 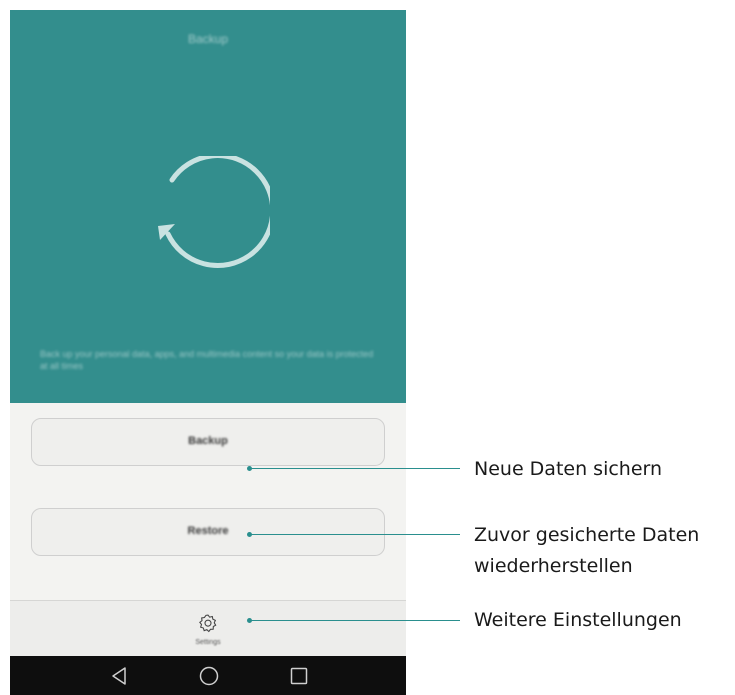 I want to click on restore-button: Restore, so click(x=208, y=532).